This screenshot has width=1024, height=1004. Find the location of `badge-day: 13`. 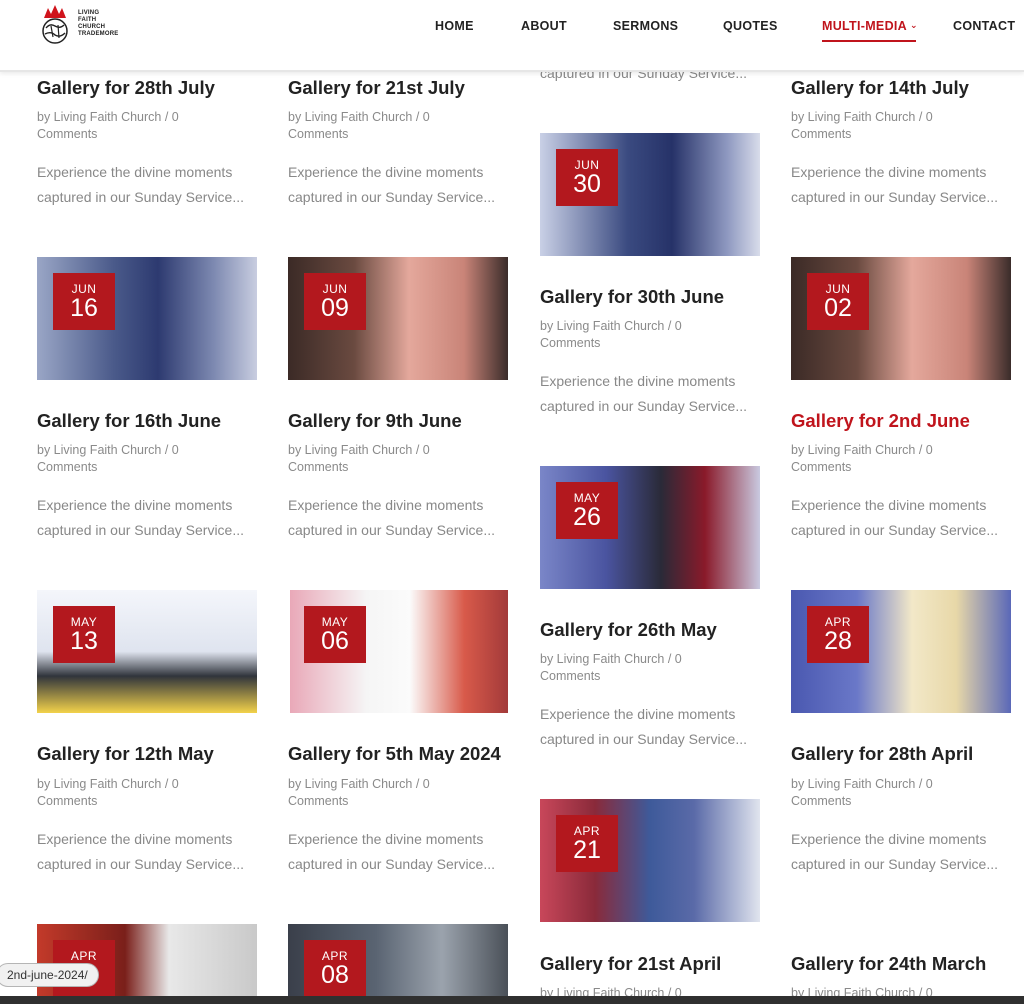

badge-day: 13 is located at coordinates (84, 641).